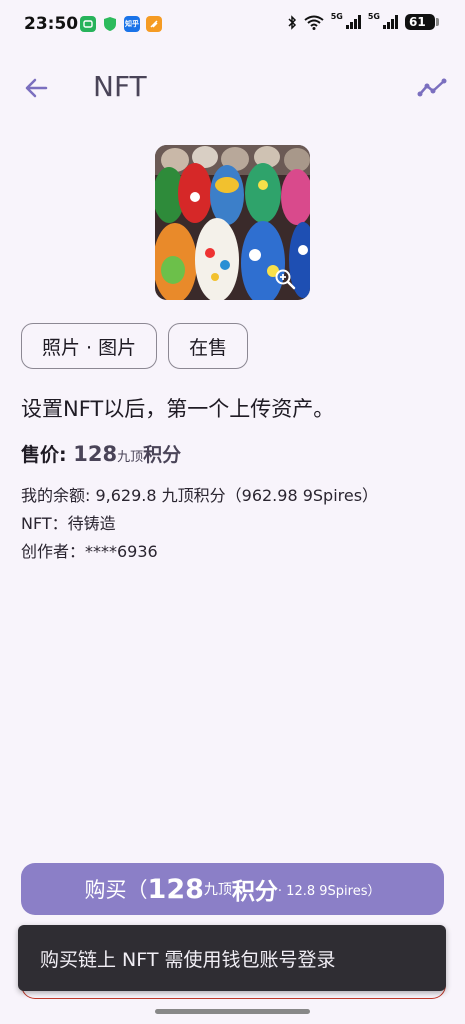 The image size is (465, 1024). Describe the element at coordinates (36, 88) in the screenshot. I see `arrow-left-icon` at that location.